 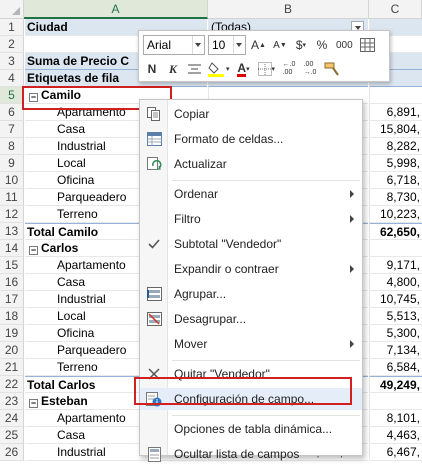 I want to click on field-list-icon, so click(x=154, y=454).